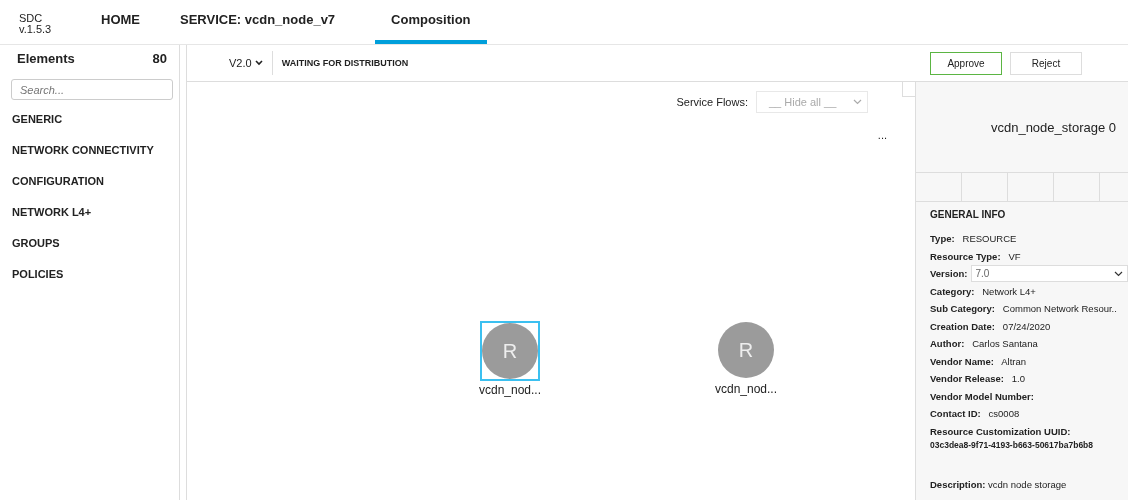 Image resolution: width=1128 pixels, height=500 pixels. I want to click on section-title: GENERAL INFO, so click(968, 215).